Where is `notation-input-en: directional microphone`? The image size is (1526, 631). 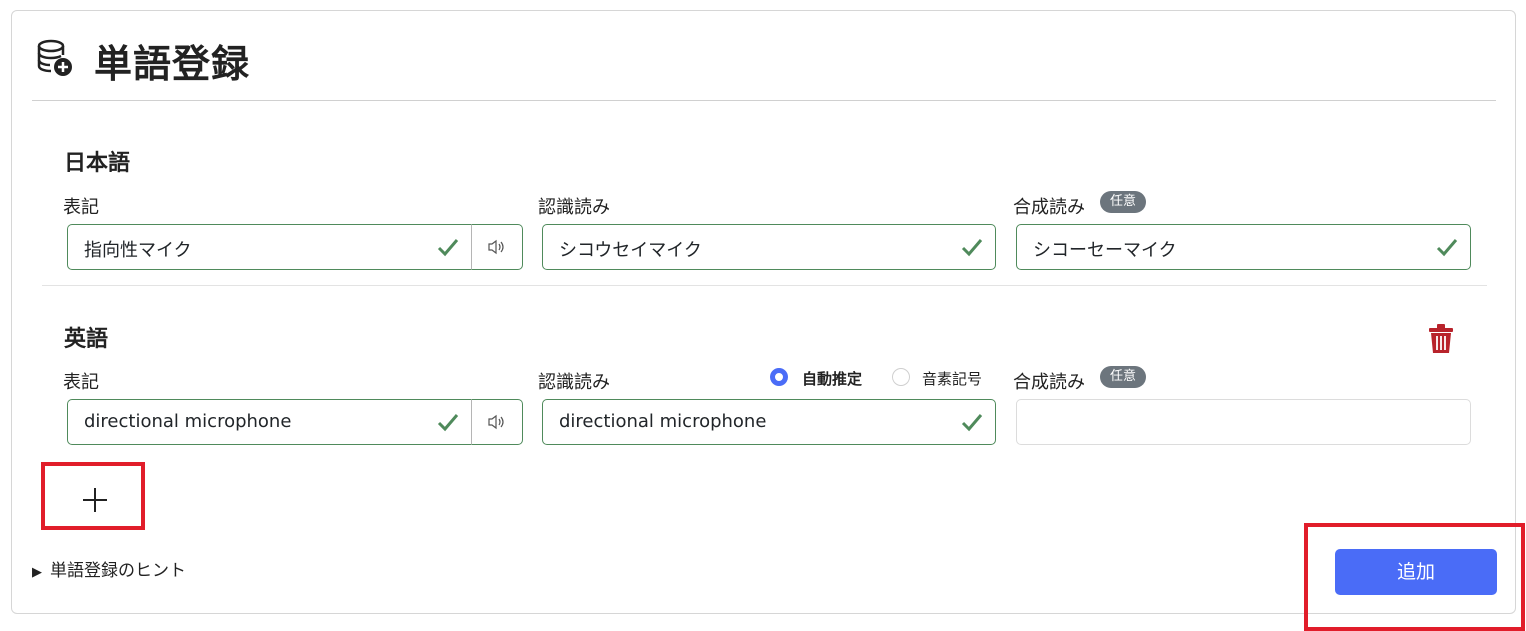
notation-input-en: directional microphone is located at coordinates (269, 422).